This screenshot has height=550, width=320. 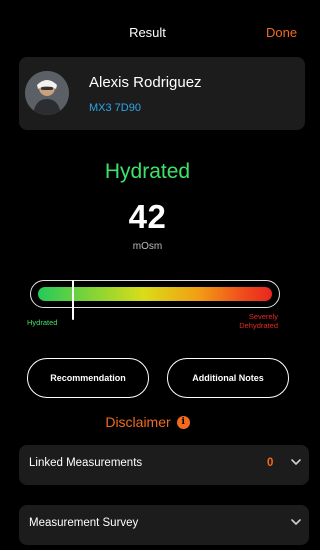 I want to click on measurement-survey-label: Measurement Survey, so click(x=84, y=523).